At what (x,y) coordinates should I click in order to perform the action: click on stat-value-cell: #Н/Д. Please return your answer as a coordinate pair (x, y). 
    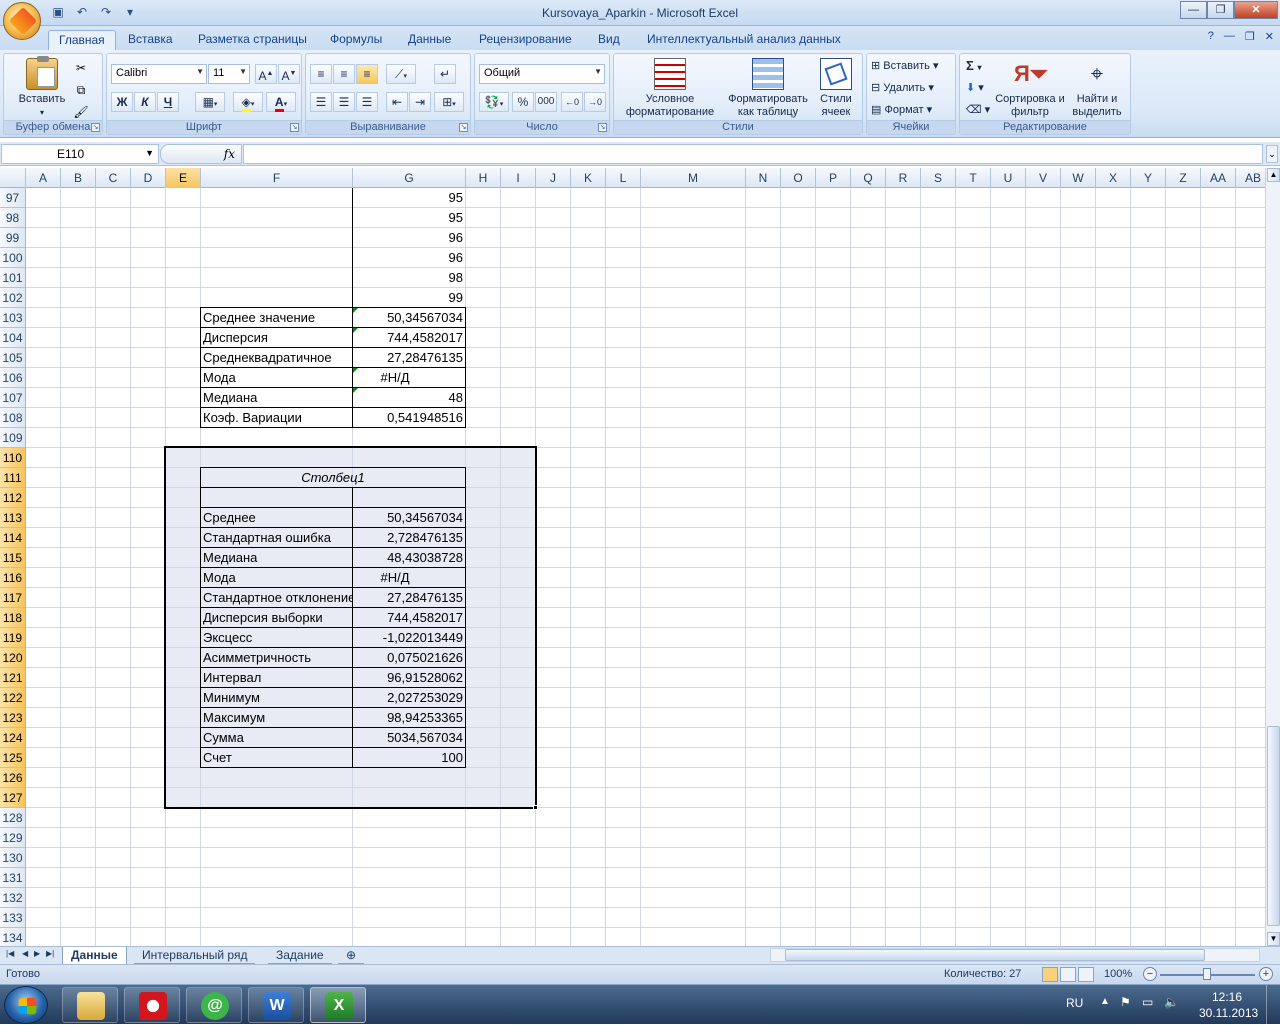
    Looking at the image, I should click on (409, 378).